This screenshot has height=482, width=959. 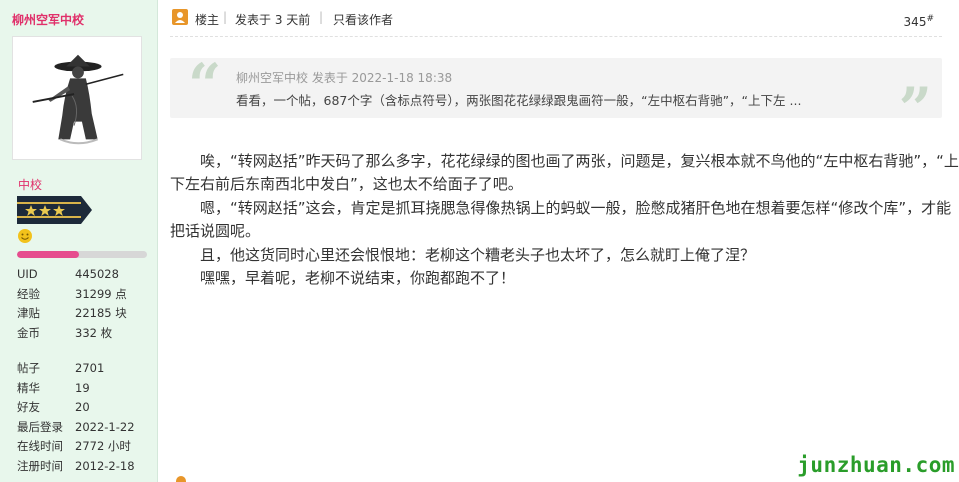 I want to click on avatar-image, so click(x=78, y=99).